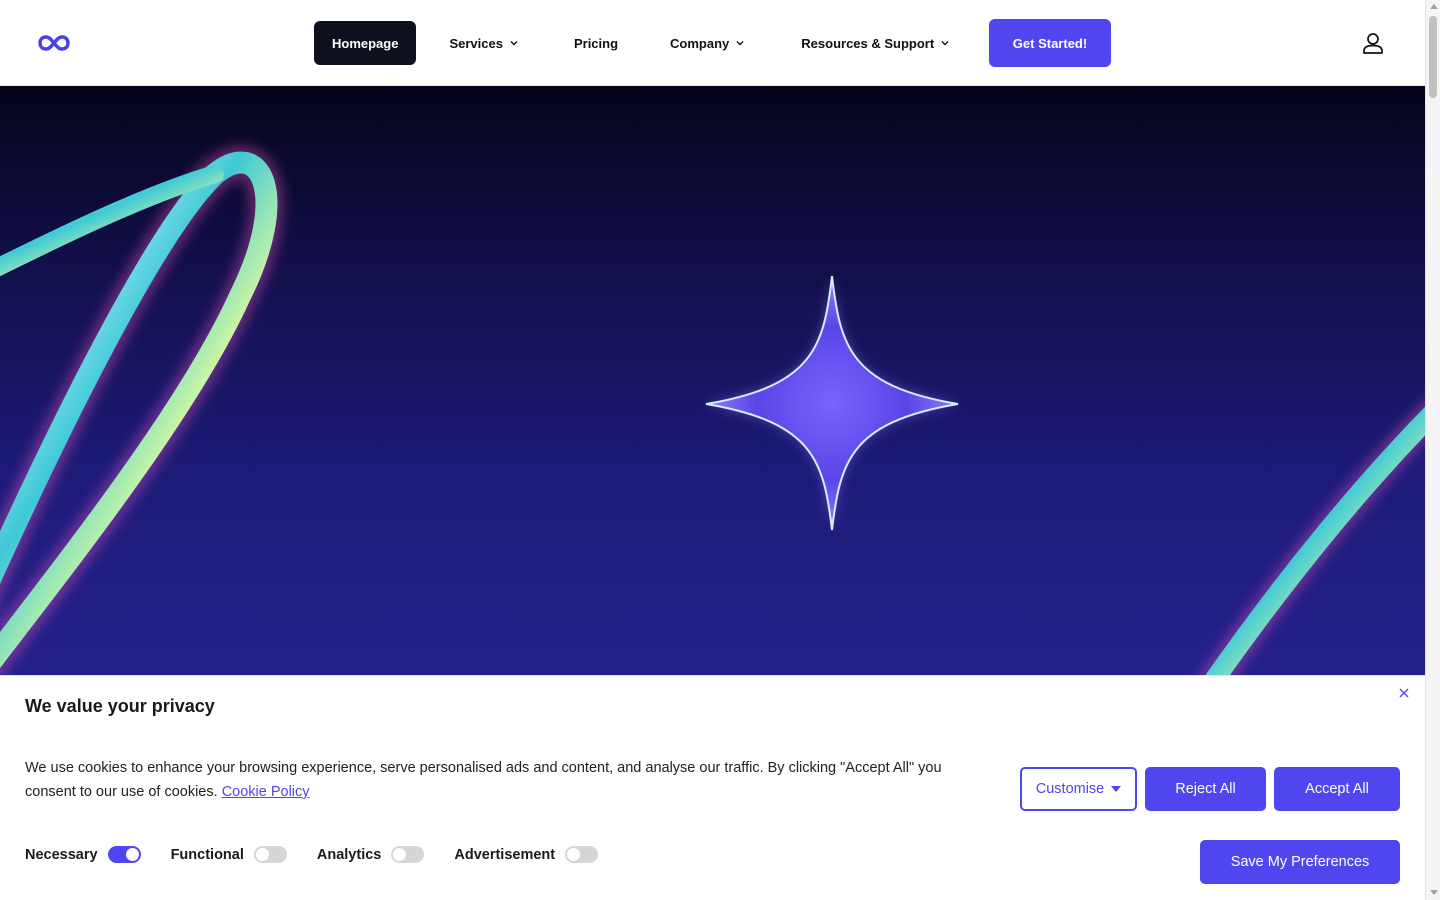 This screenshot has width=1440, height=900. I want to click on pref-advertisement-label: Advertisement, so click(505, 854).